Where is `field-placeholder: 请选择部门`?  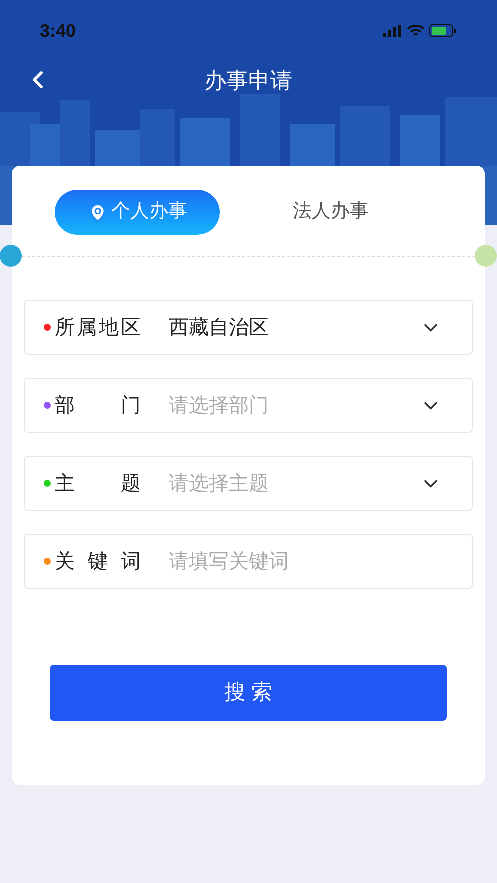 field-placeholder: 请选择部门 is located at coordinates (219, 406).